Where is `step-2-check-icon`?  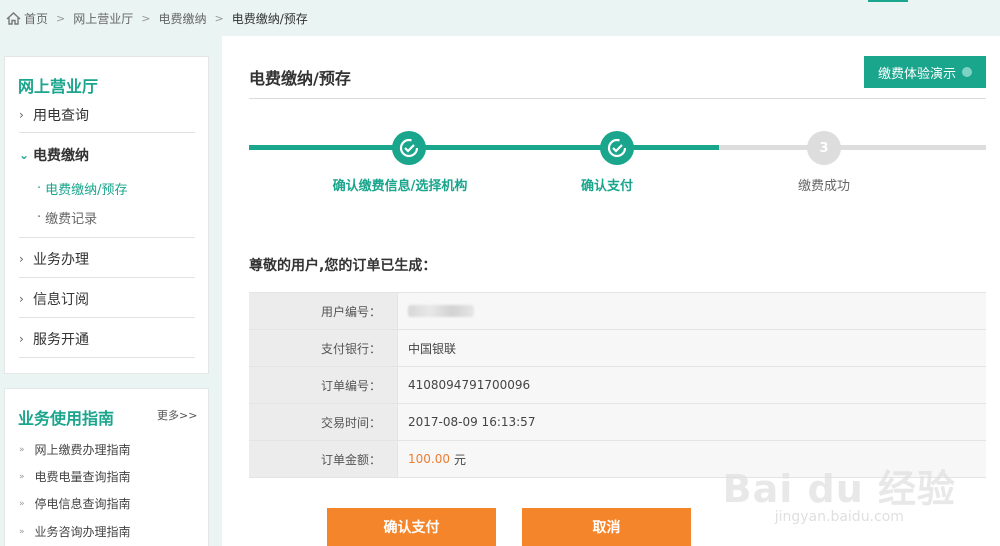 step-2-check-icon is located at coordinates (617, 148).